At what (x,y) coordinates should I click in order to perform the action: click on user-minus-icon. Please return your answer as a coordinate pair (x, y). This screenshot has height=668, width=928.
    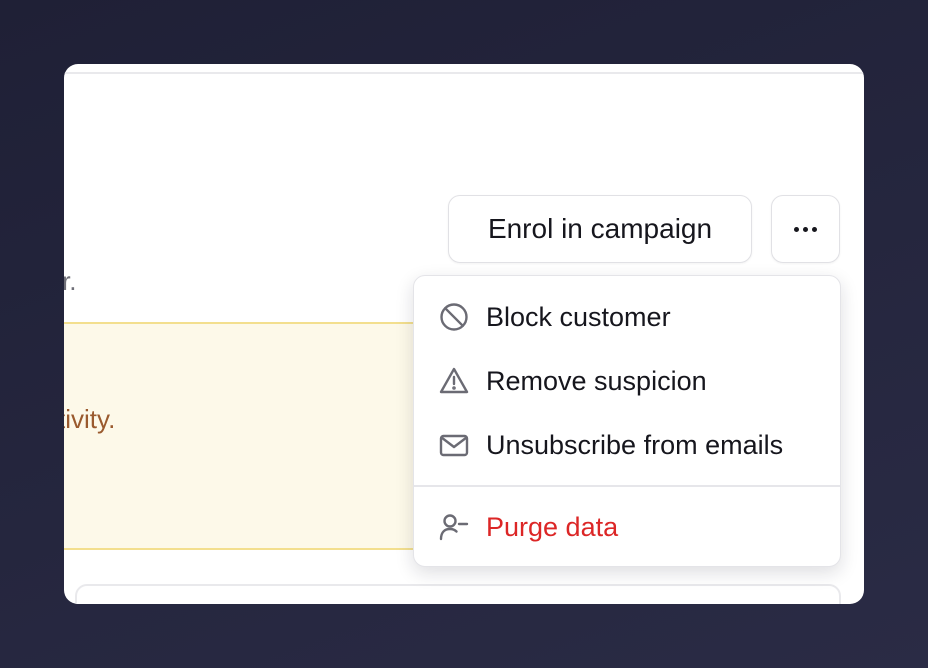
    Looking at the image, I should click on (454, 527).